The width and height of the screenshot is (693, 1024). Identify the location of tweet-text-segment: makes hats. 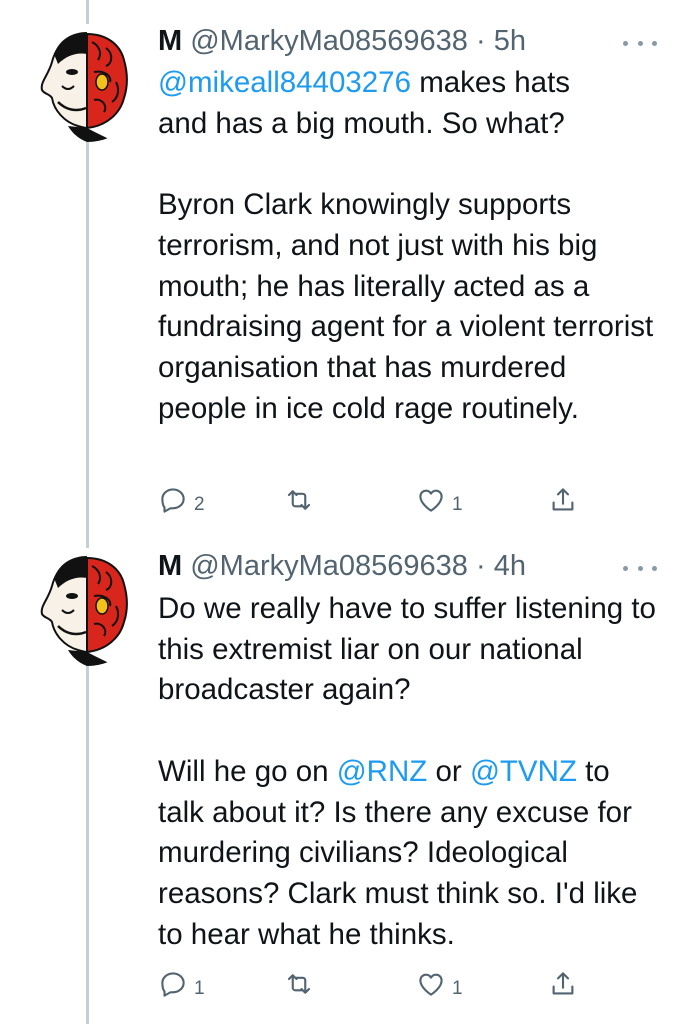
(491, 82).